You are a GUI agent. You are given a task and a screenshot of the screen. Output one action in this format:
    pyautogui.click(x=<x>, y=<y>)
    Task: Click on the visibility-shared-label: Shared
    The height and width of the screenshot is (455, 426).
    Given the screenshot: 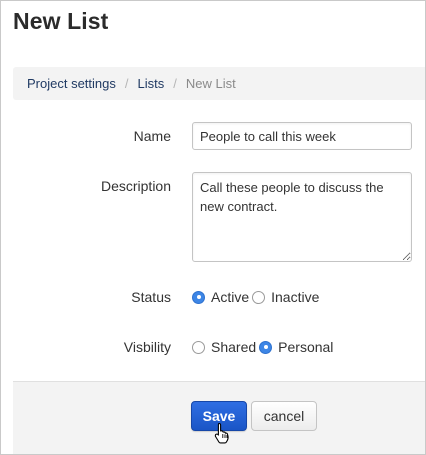 What is the action you would take?
    pyautogui.click(x=233, y=347)
    